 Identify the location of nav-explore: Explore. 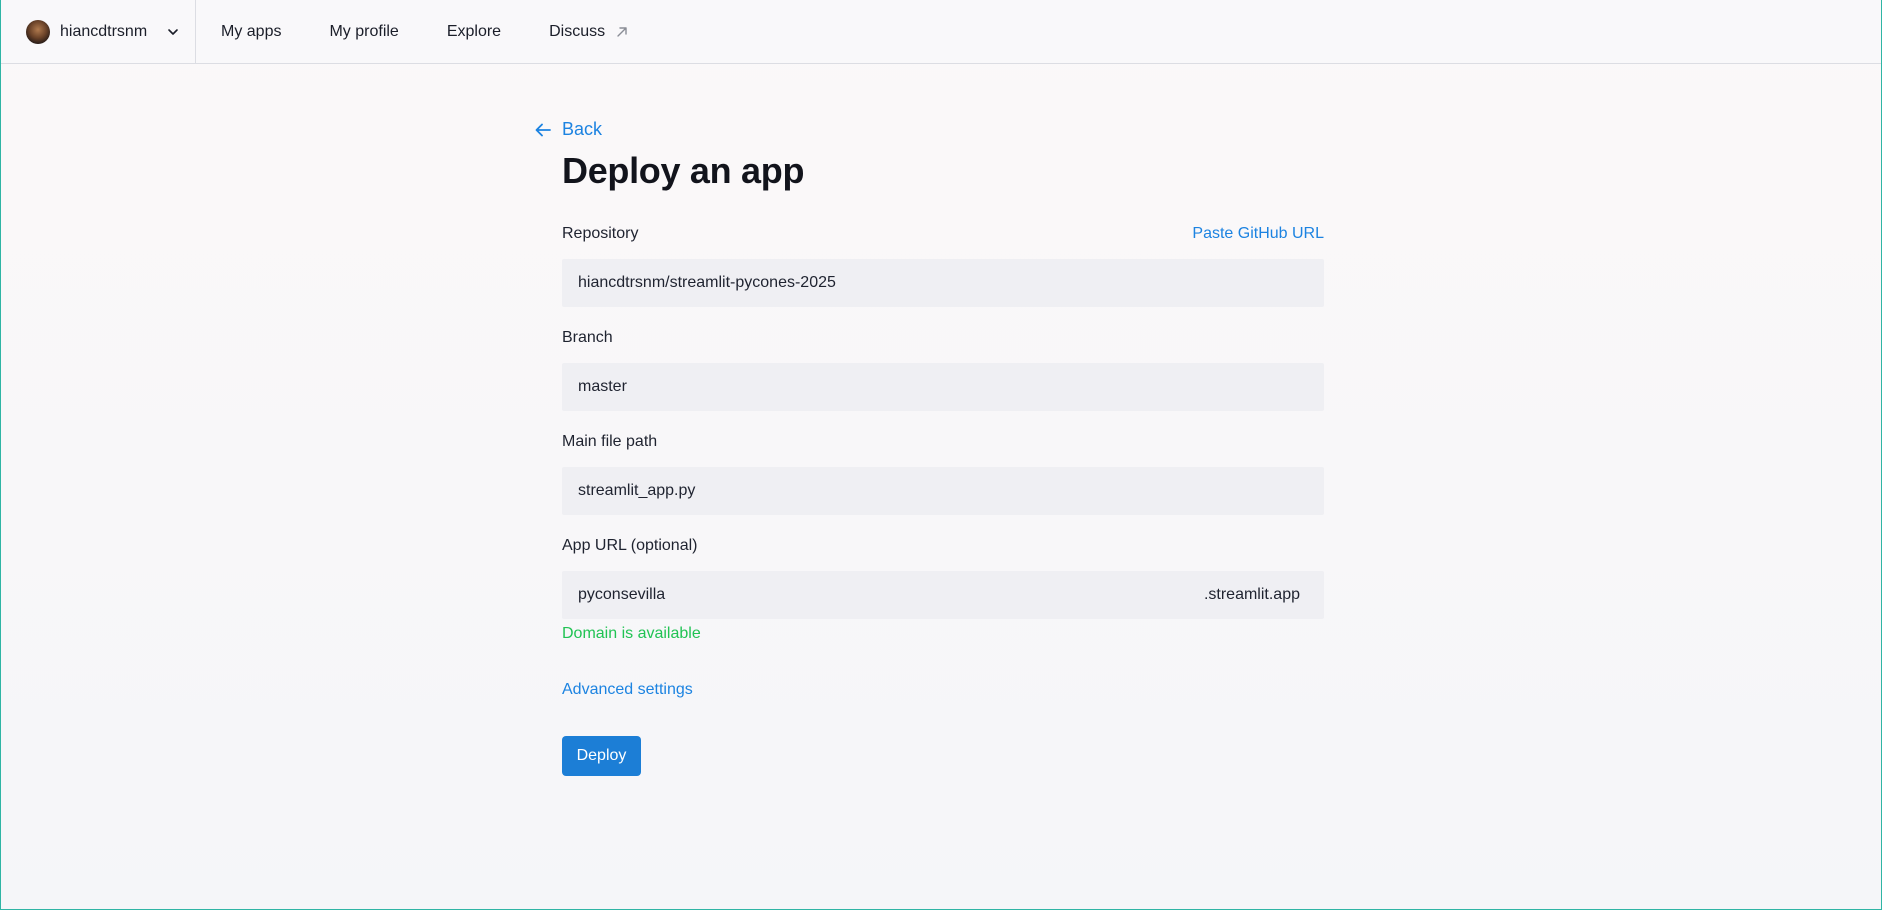
(474, 32).